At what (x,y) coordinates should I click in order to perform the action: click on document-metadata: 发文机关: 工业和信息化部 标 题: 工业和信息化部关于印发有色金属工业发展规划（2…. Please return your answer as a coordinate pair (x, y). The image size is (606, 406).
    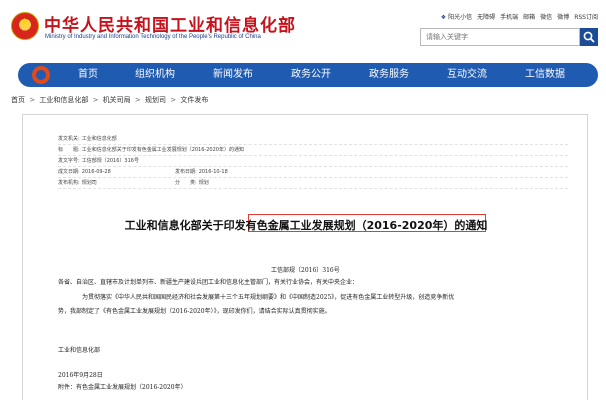
    Looking at the image, I should click on (313, 161).